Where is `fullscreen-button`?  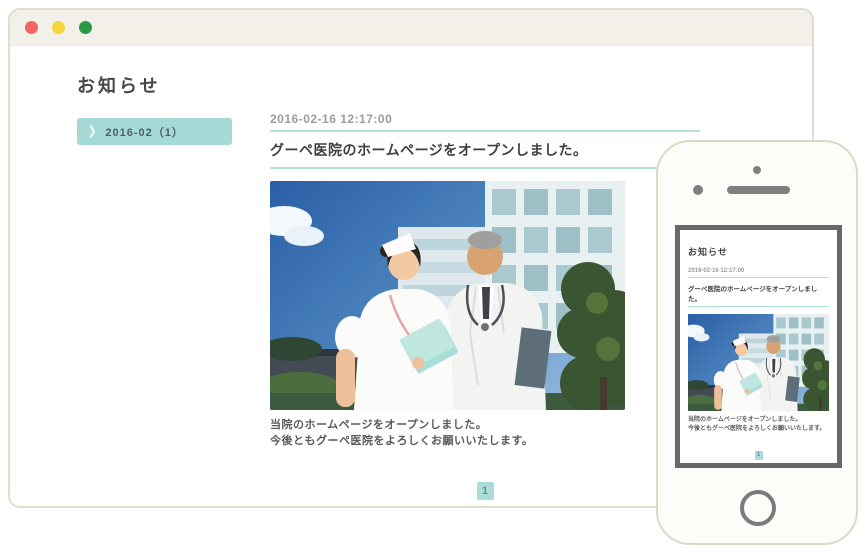 fullscreen-button is located at coordinates (85, 27).